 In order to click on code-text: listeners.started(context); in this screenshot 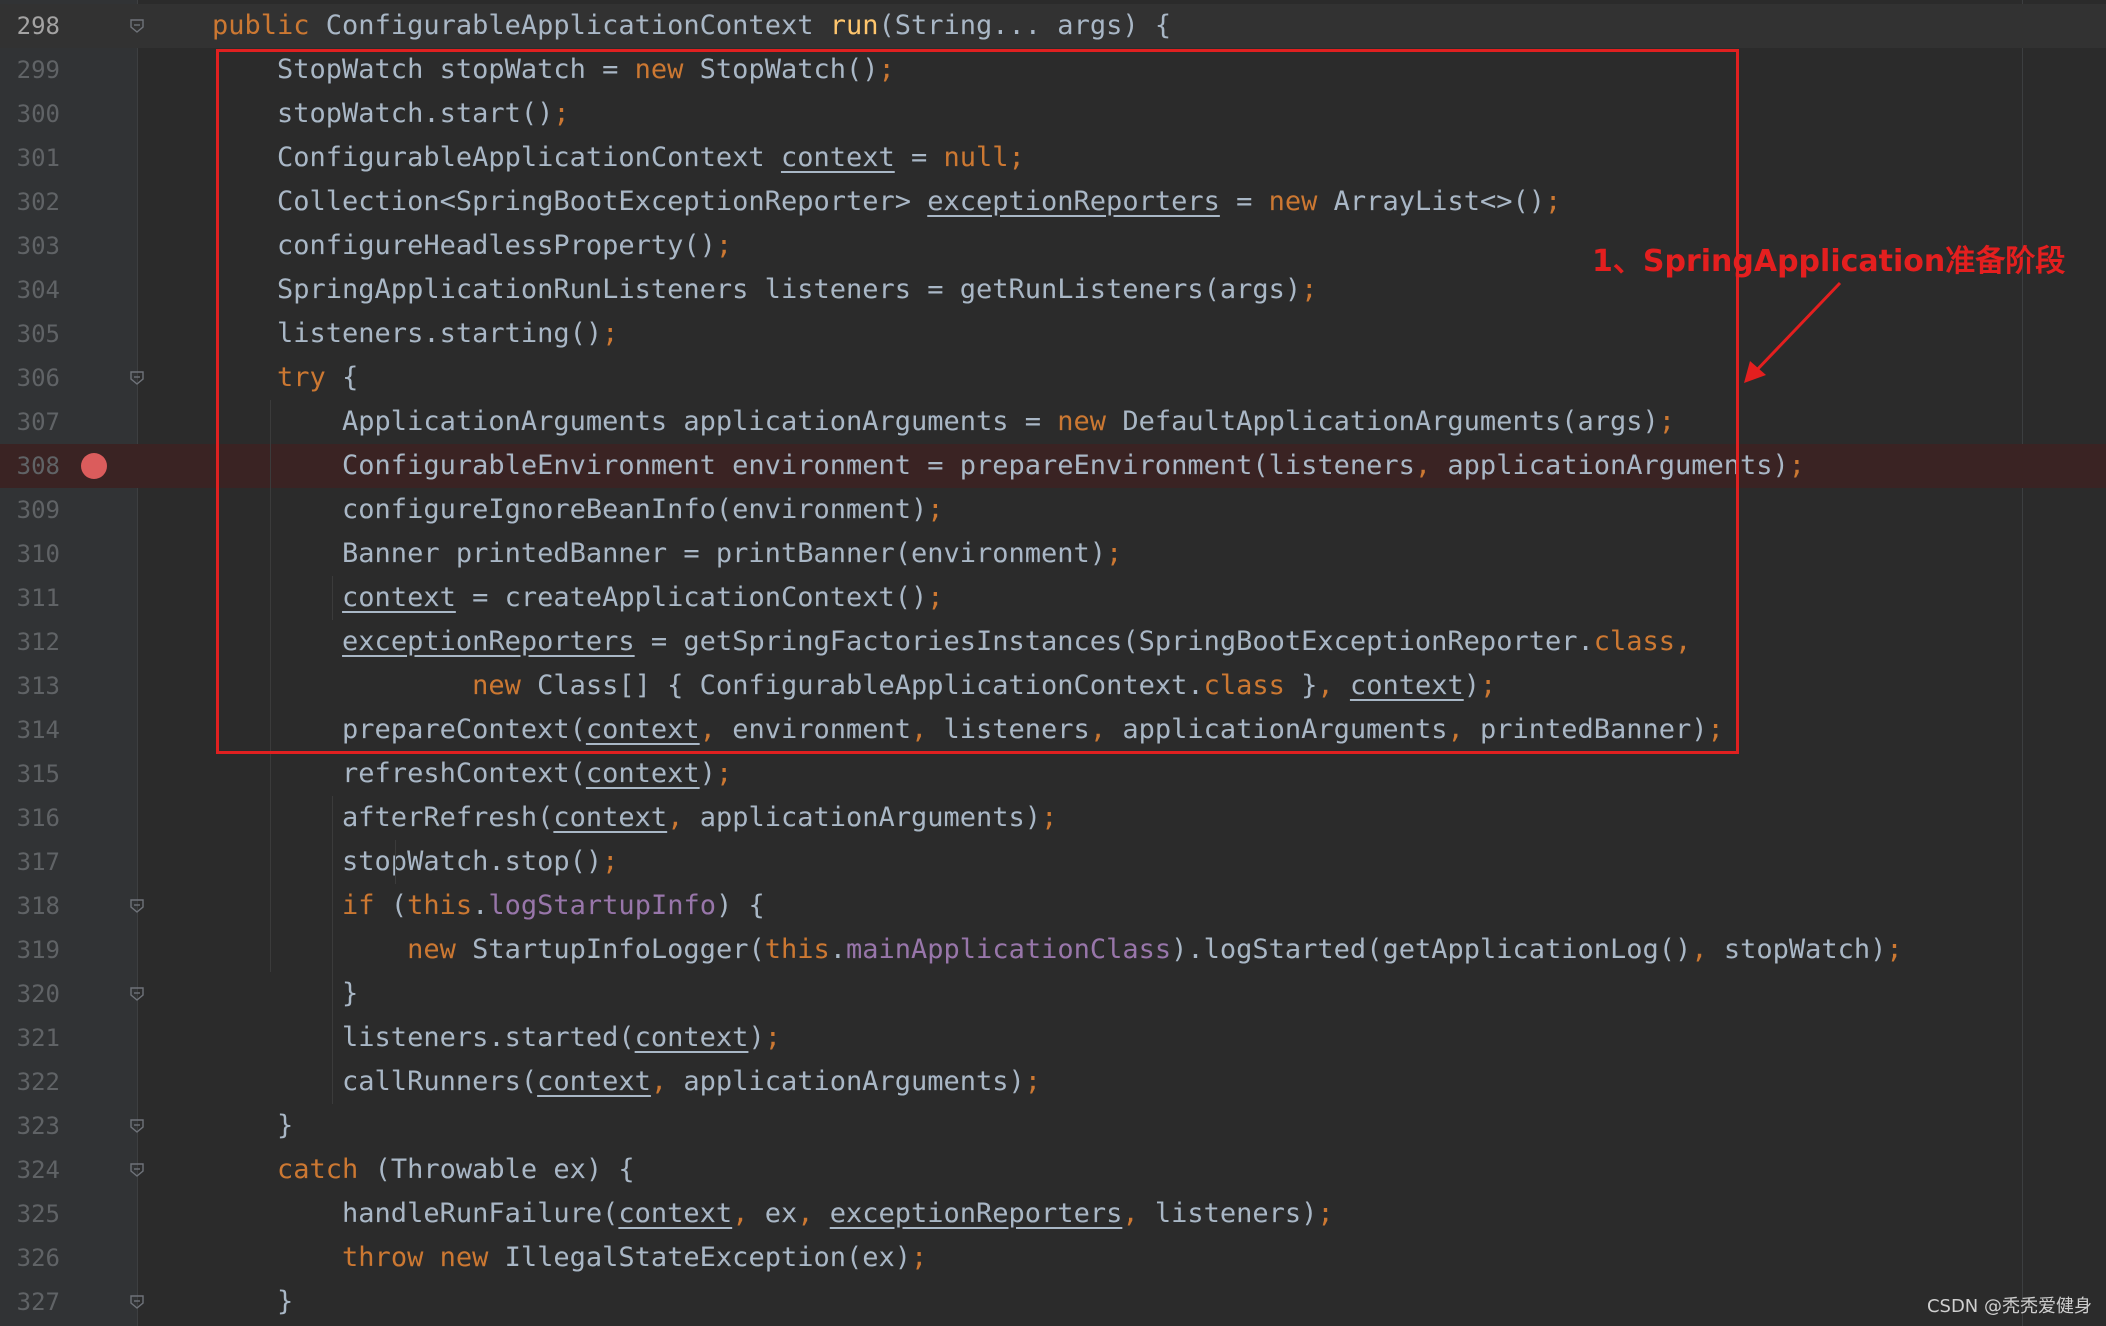, I will do `click(496, 1038)`.